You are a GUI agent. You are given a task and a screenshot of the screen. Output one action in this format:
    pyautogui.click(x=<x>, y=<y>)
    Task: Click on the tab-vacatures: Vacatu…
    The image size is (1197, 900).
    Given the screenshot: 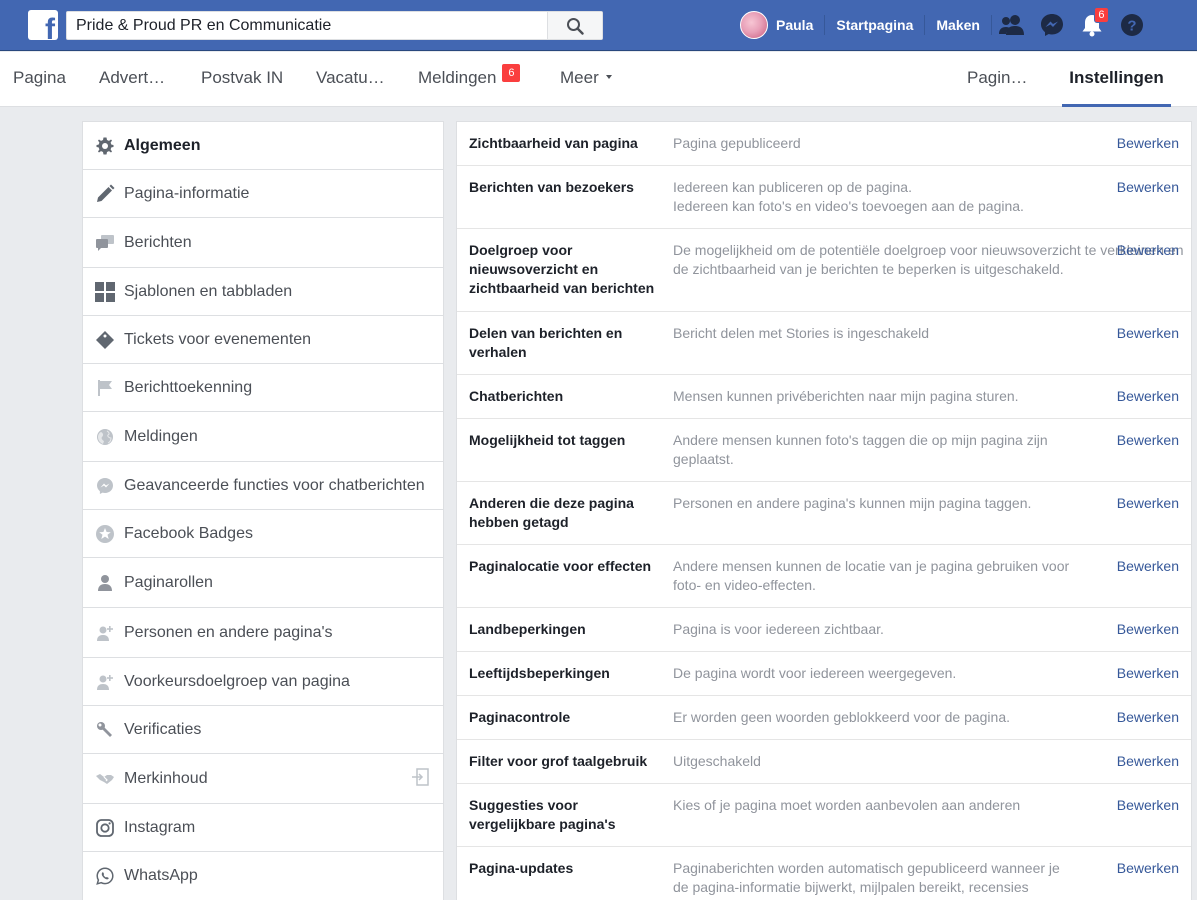 What is the action you would take?
    pyautogui.click(x=350, y=79)
    